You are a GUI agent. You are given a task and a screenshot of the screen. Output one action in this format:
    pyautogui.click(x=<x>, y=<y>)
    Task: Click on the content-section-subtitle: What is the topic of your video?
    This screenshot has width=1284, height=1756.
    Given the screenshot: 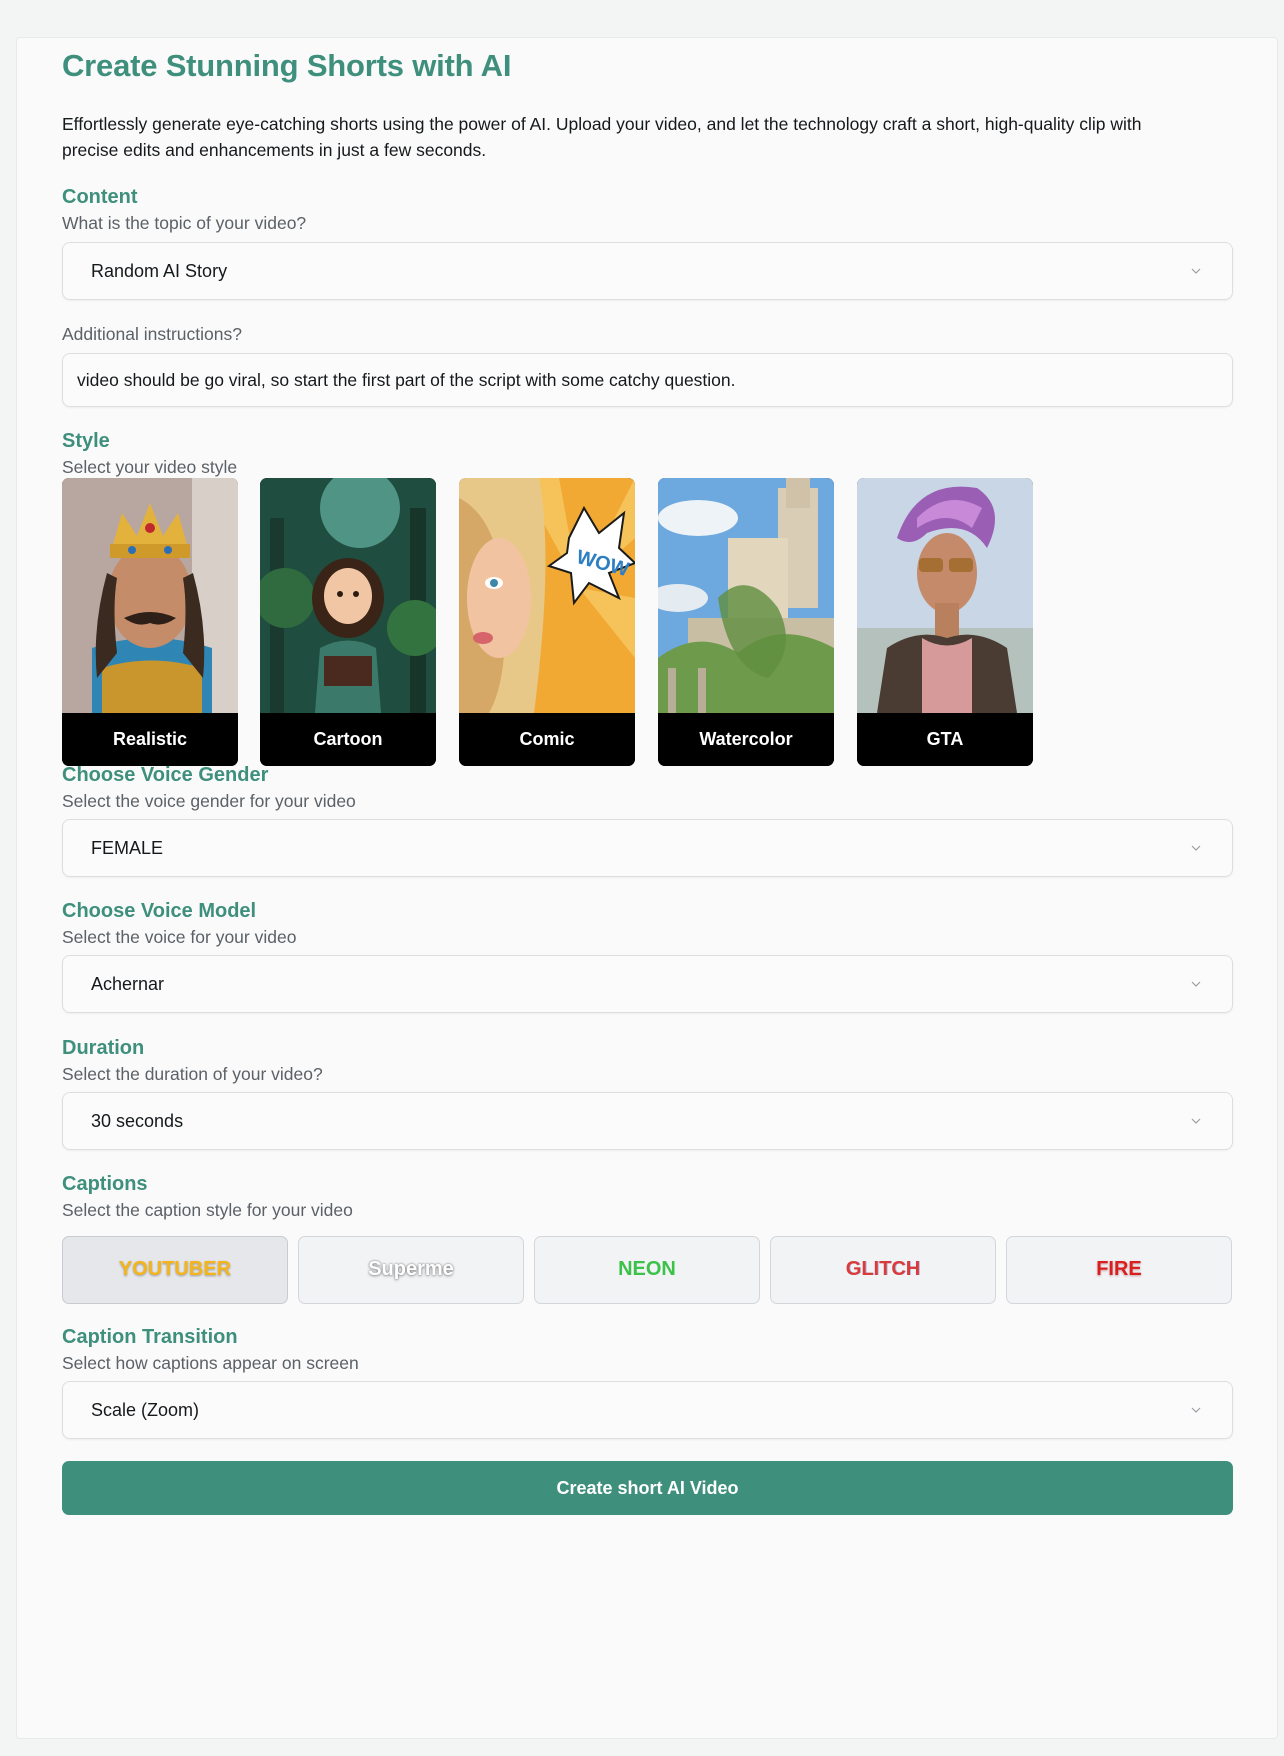 What is the action you would take?
    pyautogui.click(x=184, y=223)
    